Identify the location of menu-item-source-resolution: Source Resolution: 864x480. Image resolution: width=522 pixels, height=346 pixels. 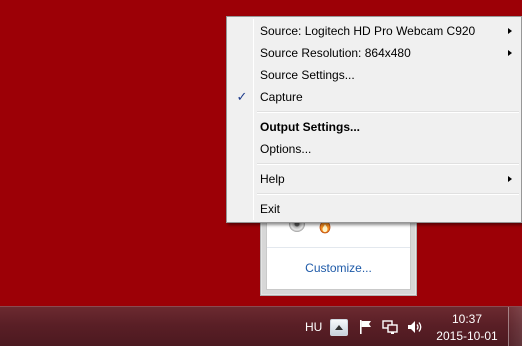
(374, 53).